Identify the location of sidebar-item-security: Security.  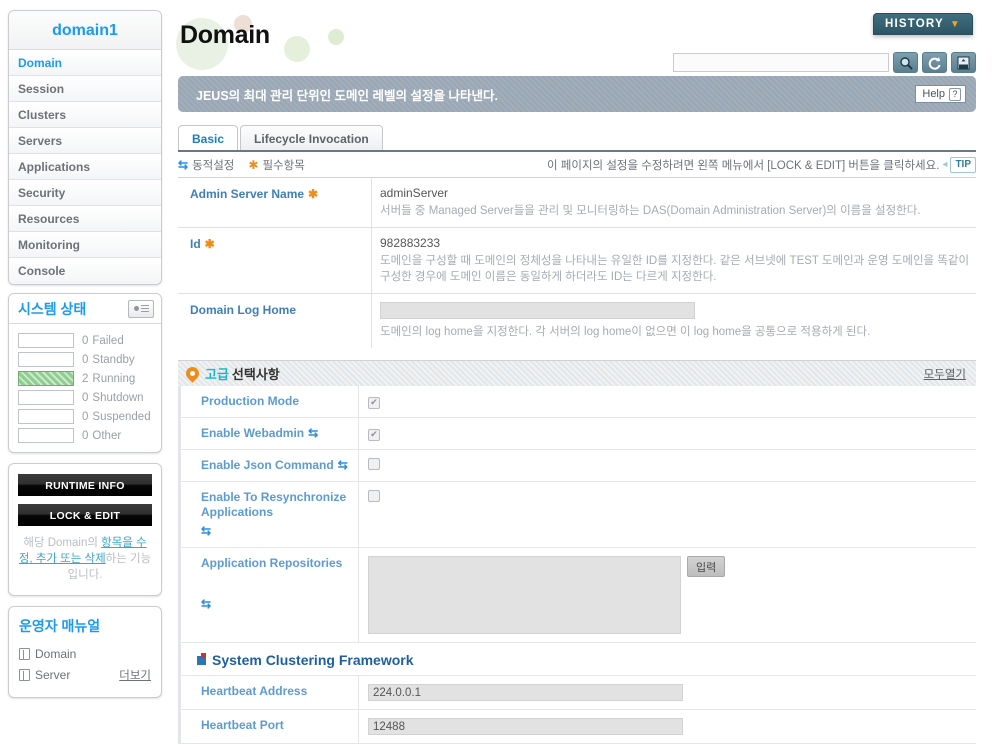
(85, 193).